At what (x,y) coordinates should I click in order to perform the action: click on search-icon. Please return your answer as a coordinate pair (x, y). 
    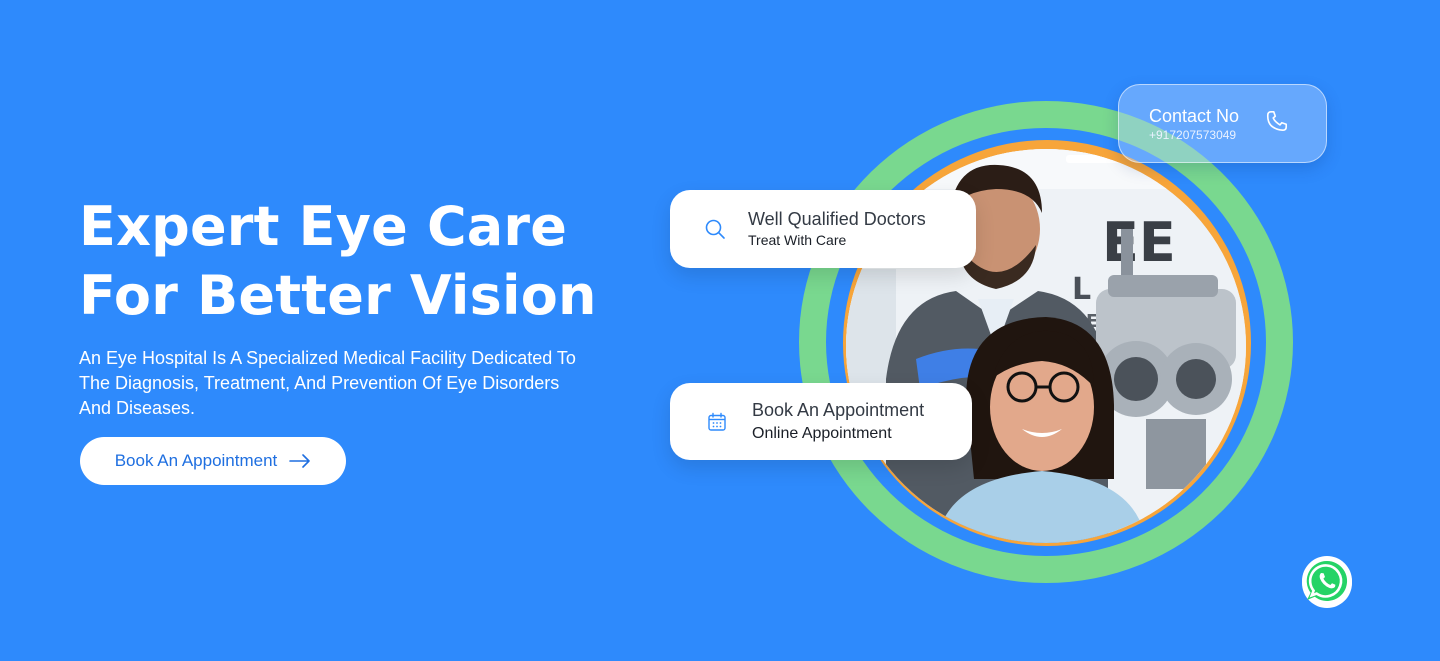
    Looking at the image, I should click on (715, 229).